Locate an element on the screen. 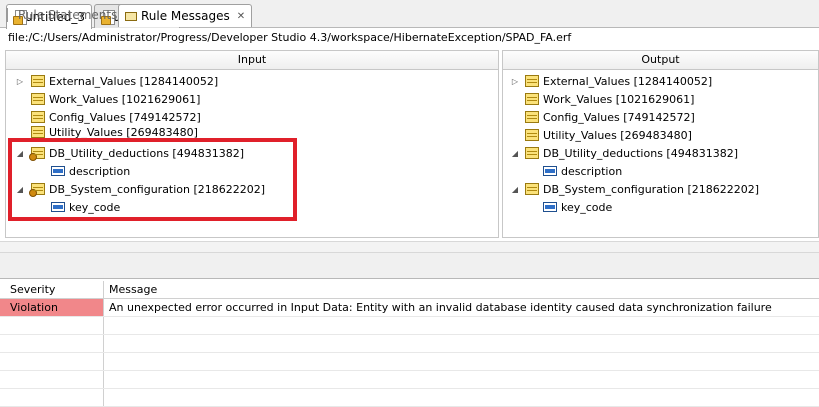 The height and width of the screenshot is (407, 819). tree-node-db-system-configuration: ◢ DB_System_configuration [218622202] is located at coordinates (634, 189).